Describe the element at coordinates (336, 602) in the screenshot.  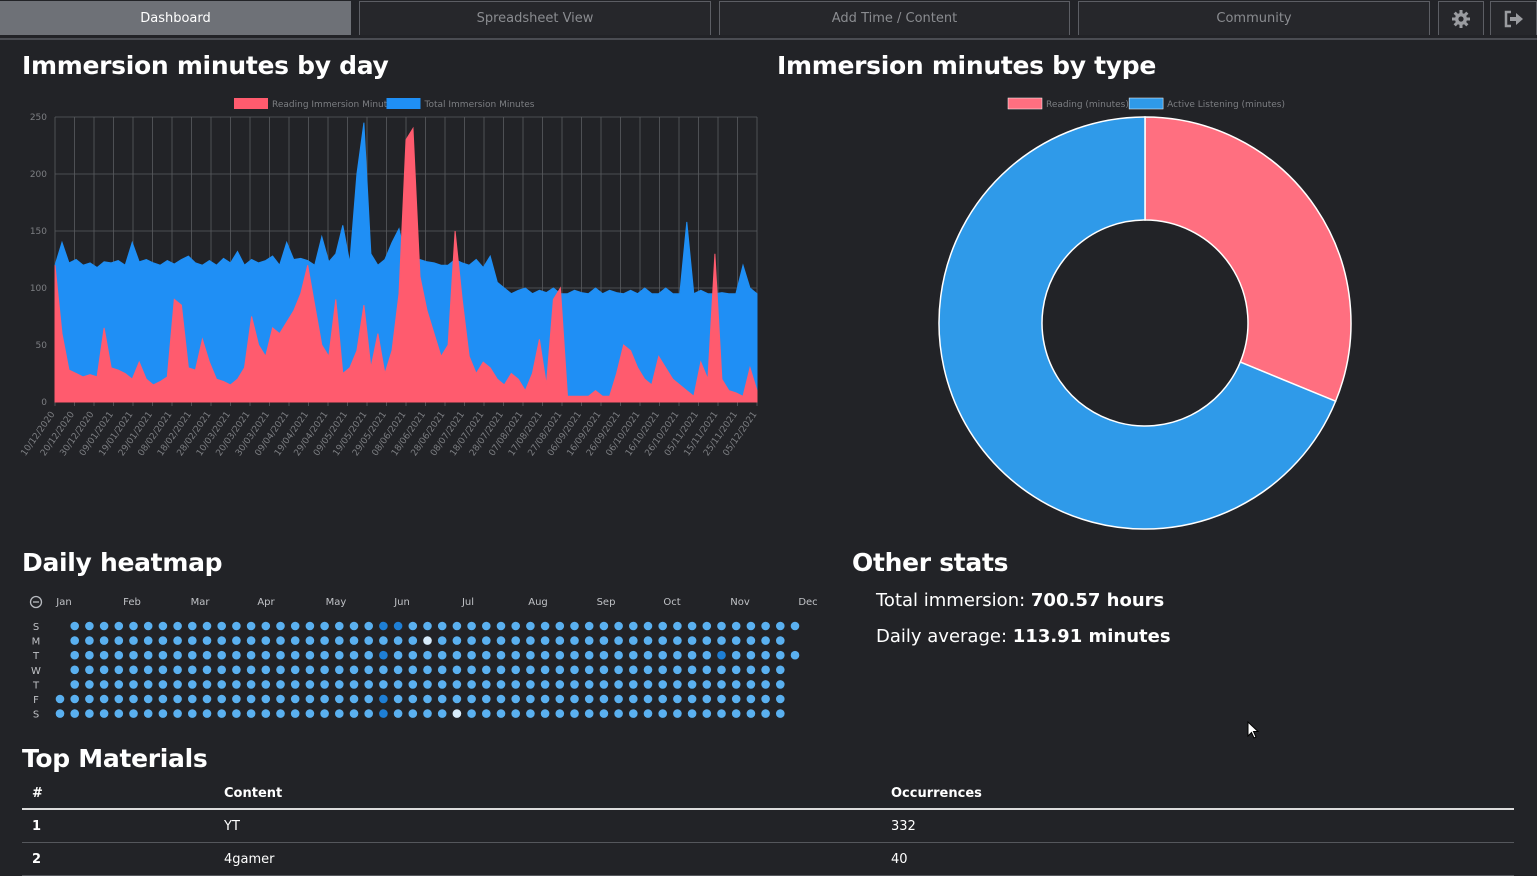
I see `month-label: May` at that location.